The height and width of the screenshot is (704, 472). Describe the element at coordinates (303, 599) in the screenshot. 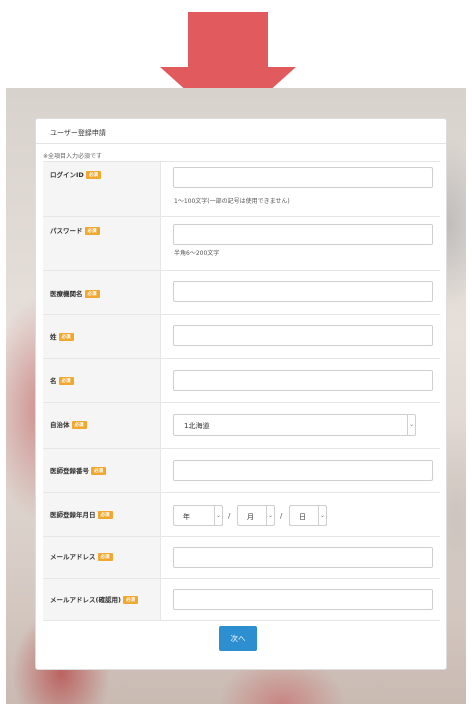

I see `email-confirm-input` at that location.